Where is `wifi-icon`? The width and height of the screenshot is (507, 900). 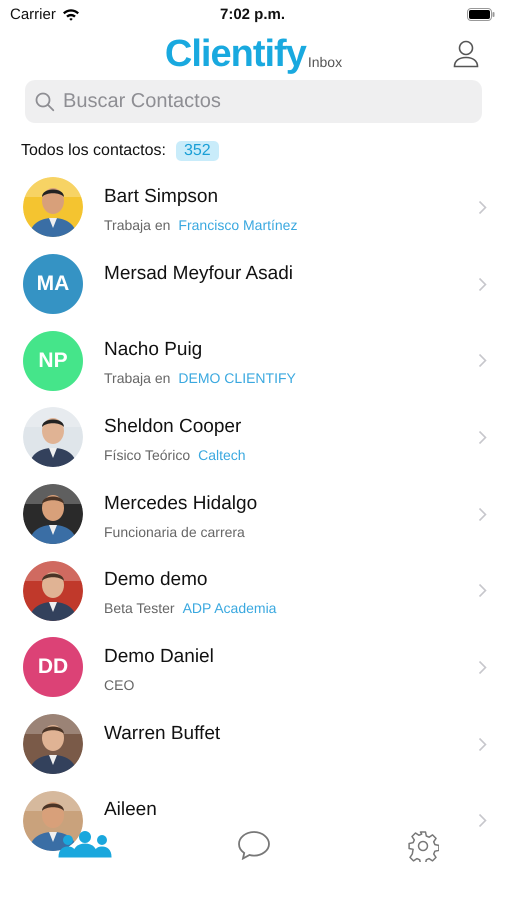
wifi-icon is located at coordinates (71, 14).